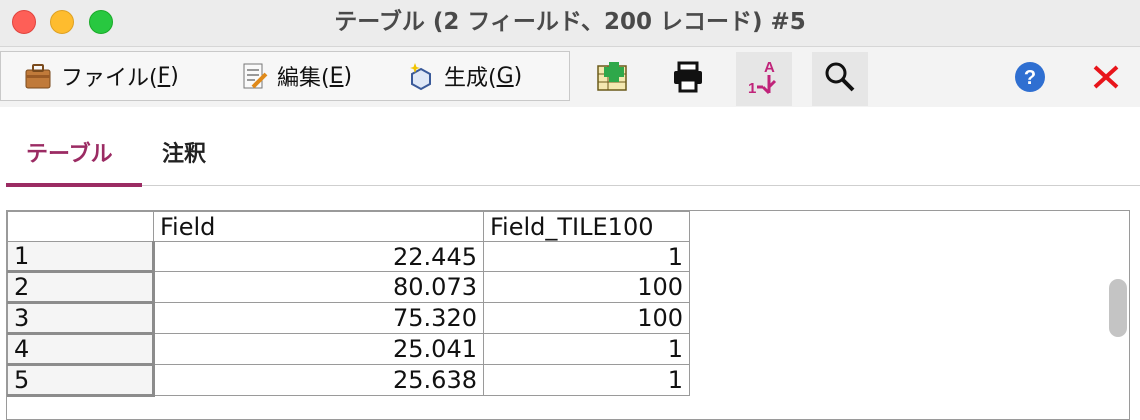 This screenshot has height=420, width=1140. I want to click on sort-glyph-1: 1, so click(752, 88).